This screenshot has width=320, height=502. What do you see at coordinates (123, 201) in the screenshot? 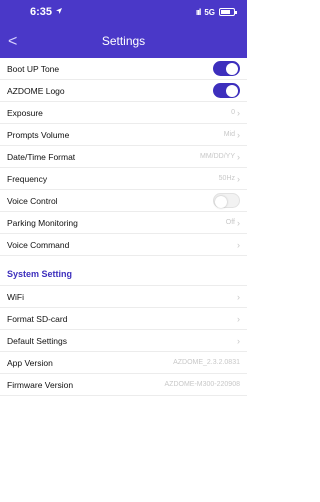
I see `setting-row-voice-control: Voice Control` at bounding box center [123, 201].